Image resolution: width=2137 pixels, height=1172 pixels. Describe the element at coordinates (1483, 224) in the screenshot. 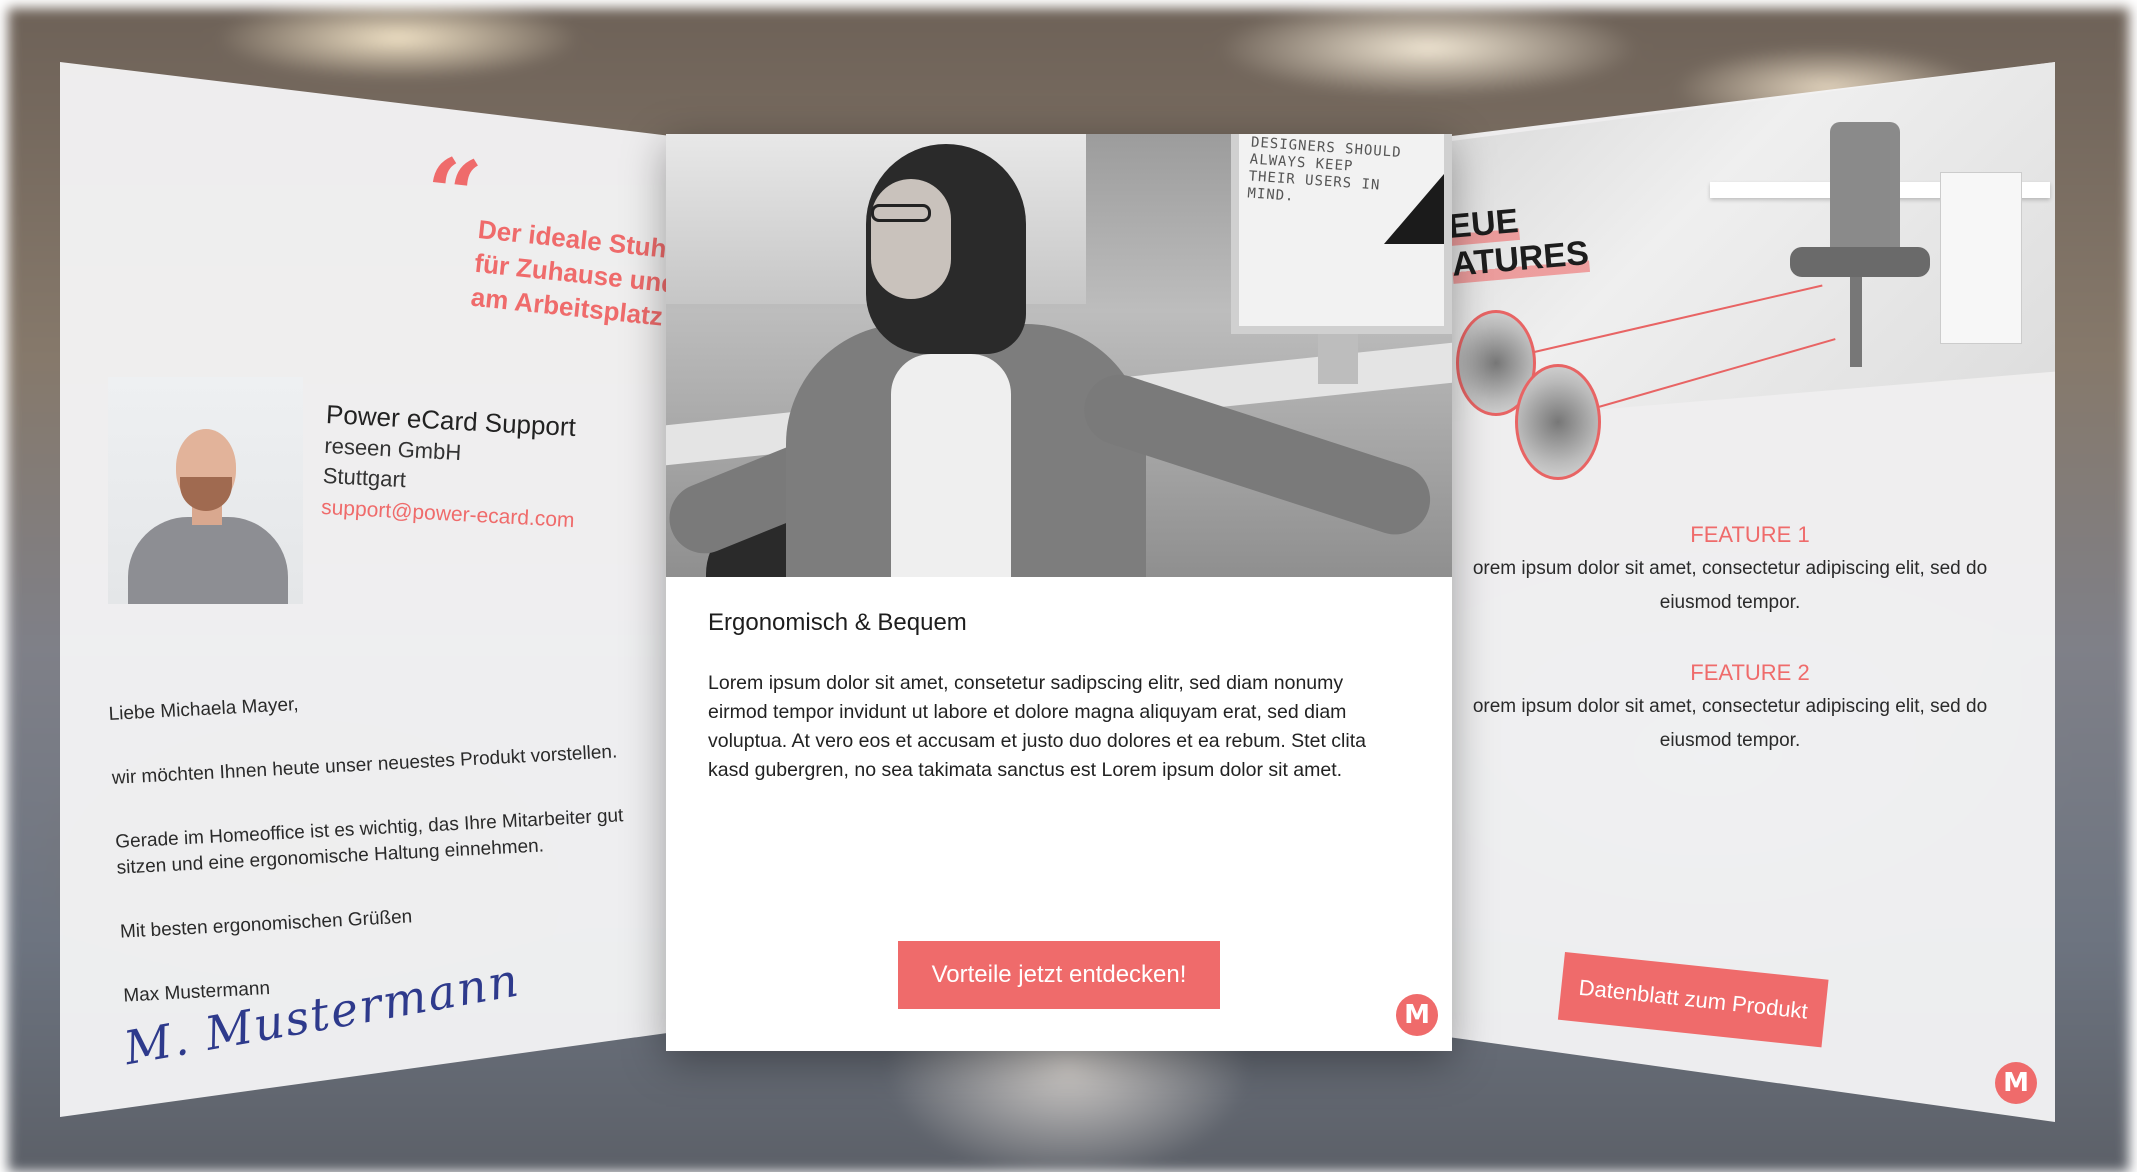

I see `features-heading-line: EUE` at that location.